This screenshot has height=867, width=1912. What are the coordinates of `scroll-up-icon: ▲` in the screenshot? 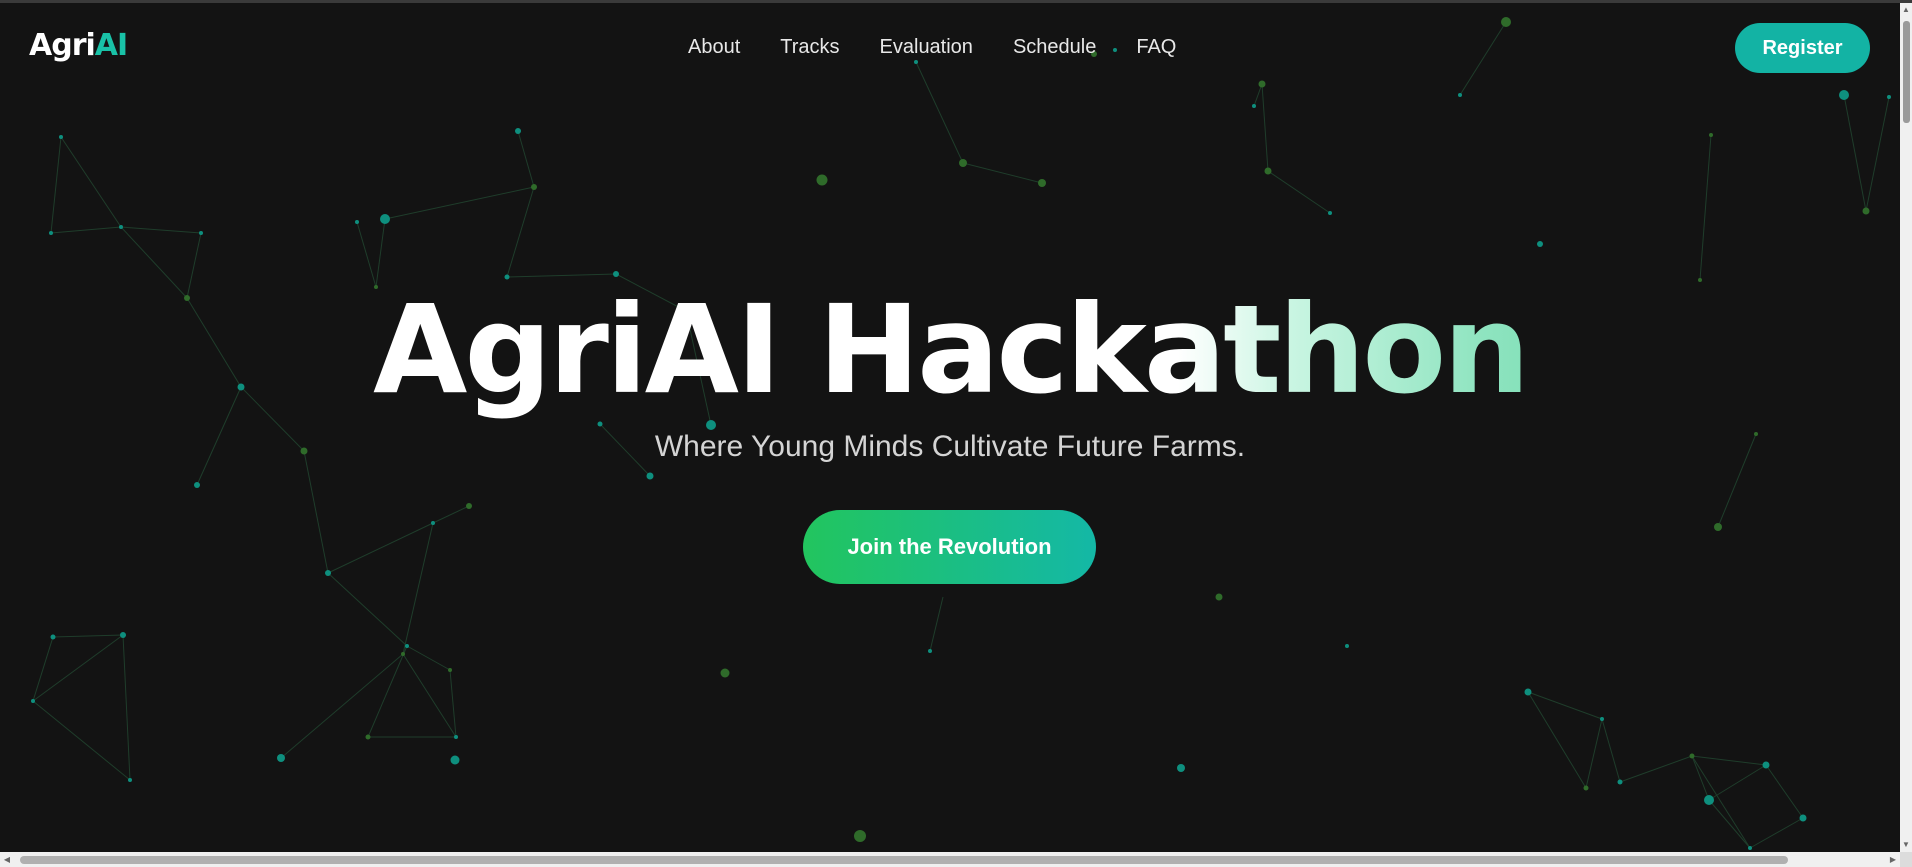 It's located at (1906, 10).